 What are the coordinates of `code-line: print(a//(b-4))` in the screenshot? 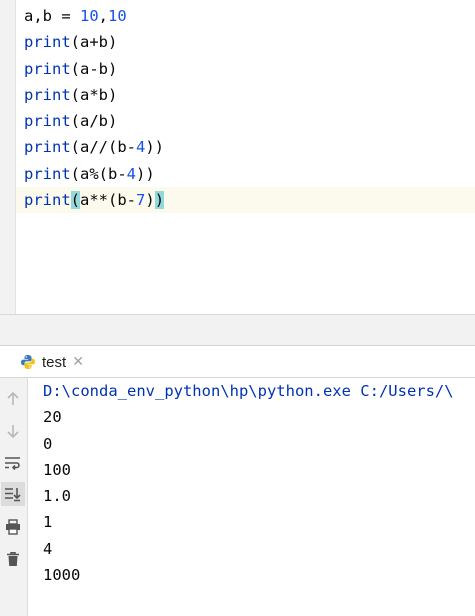 It's located at (245, 147).